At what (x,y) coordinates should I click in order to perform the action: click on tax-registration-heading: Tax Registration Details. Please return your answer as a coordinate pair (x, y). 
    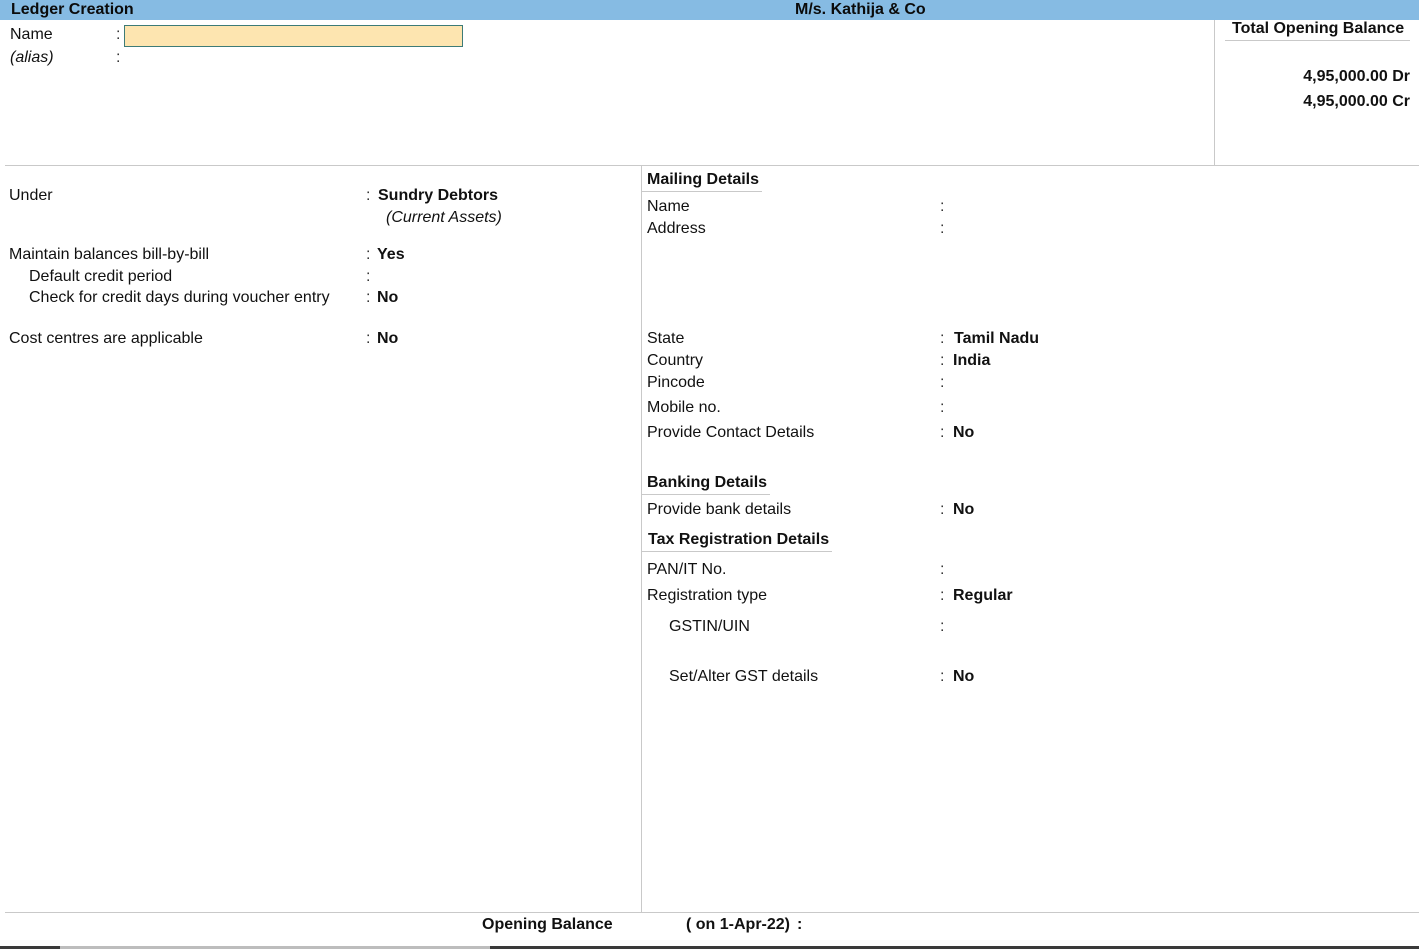
    Looking at the image, I should click on (739, 539).